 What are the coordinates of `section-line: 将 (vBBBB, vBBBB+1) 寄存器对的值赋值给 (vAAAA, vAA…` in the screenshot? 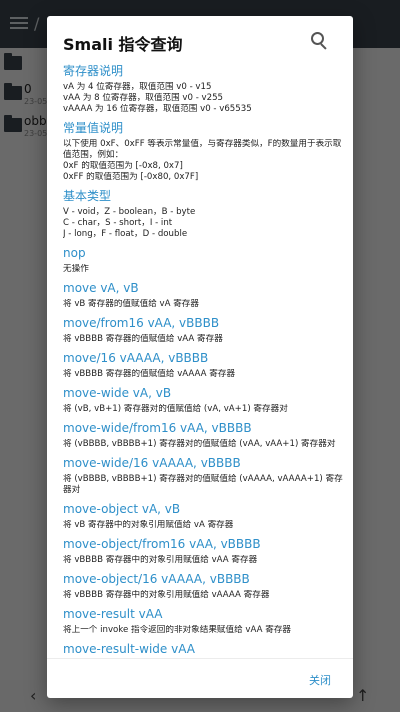 It's located at (203, 484).